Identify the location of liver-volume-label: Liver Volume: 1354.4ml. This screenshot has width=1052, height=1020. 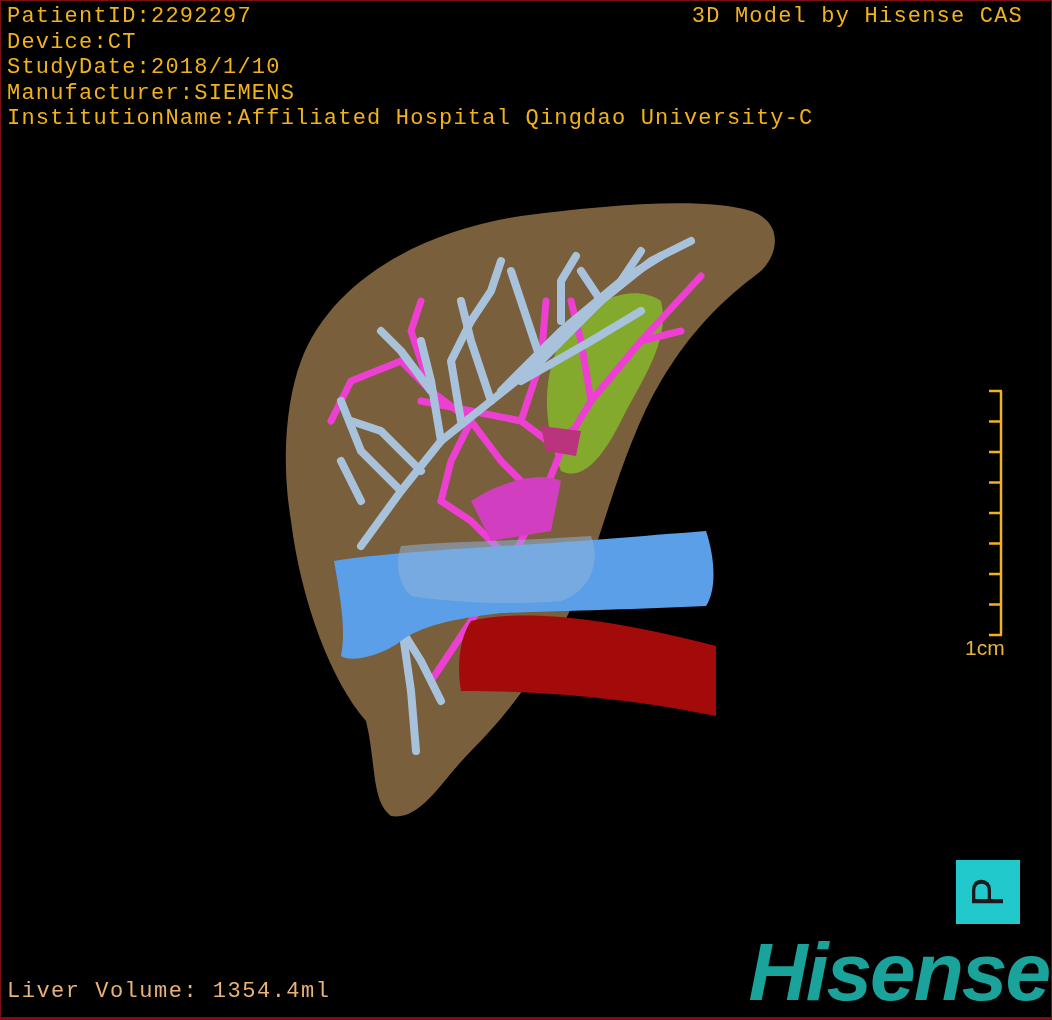
(169, 992).